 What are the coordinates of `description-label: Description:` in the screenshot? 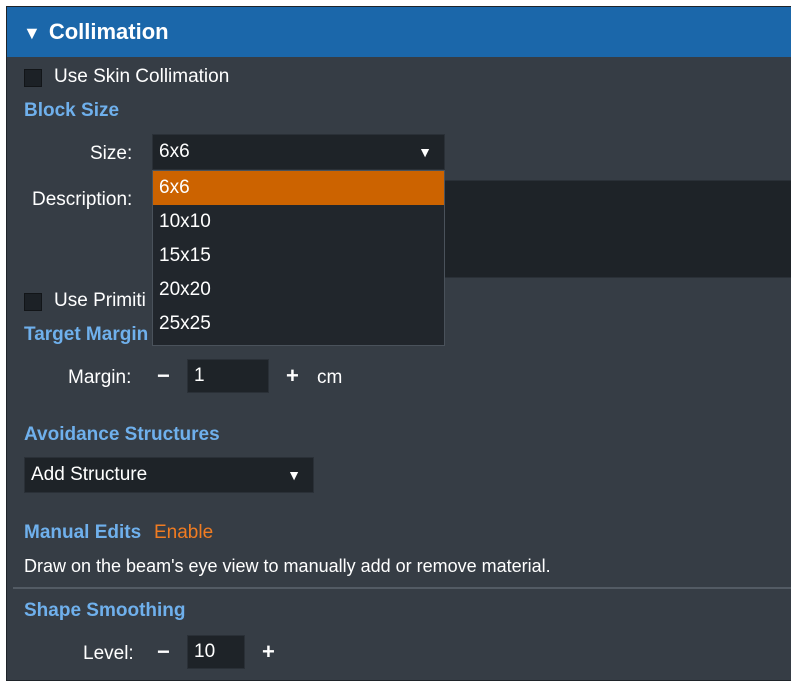 It's located at (82, 199).